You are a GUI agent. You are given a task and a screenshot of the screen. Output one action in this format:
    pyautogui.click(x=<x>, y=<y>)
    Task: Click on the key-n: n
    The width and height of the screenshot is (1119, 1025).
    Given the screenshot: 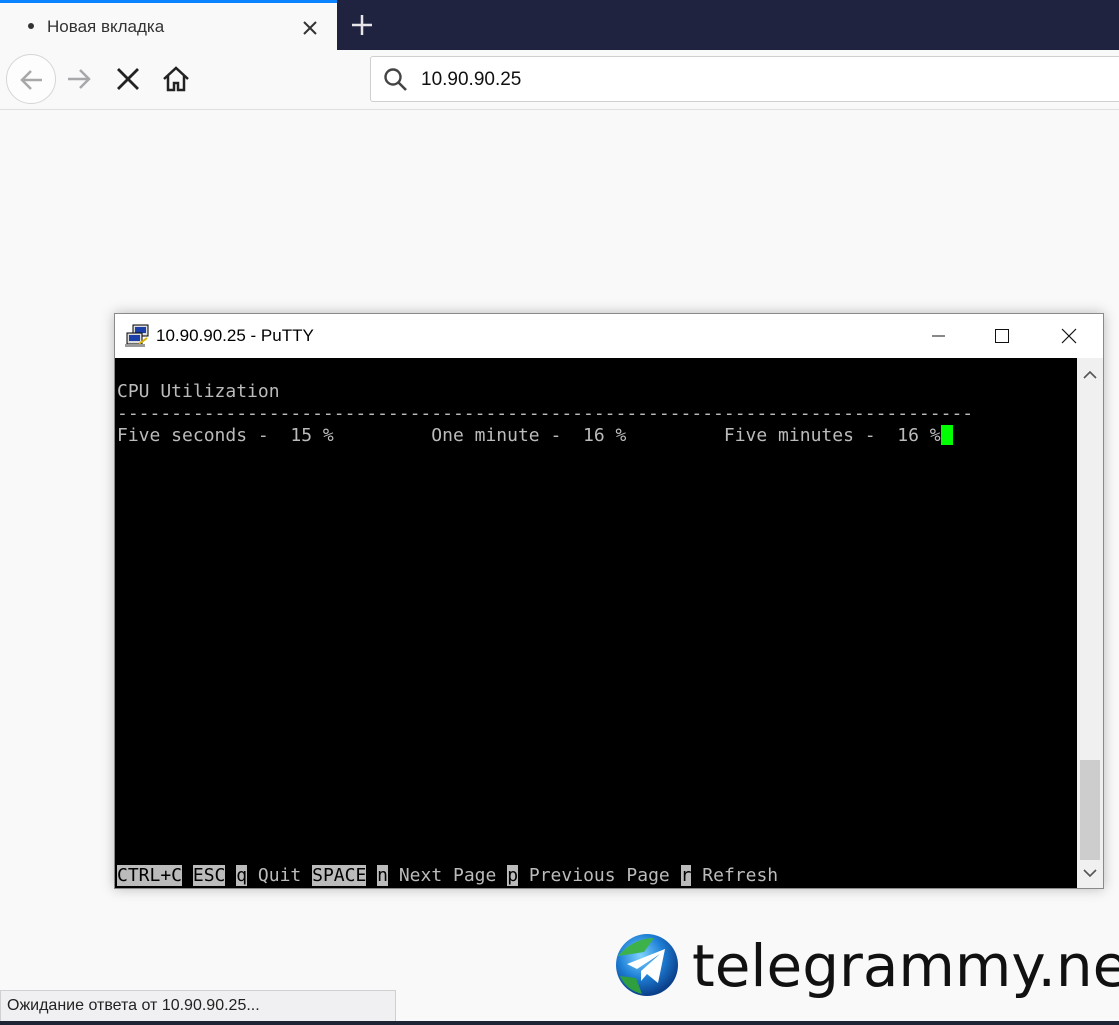 What is the action you would take?
    pyautogui.click(x=382, y=875)
    